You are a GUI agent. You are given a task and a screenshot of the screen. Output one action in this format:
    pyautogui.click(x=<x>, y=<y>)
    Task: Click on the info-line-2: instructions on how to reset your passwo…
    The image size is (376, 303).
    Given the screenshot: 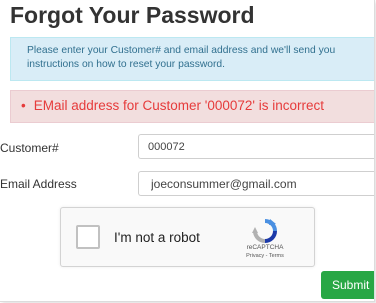 What is the action you would take?
    pyautogui.click(x=126, y=64)
    